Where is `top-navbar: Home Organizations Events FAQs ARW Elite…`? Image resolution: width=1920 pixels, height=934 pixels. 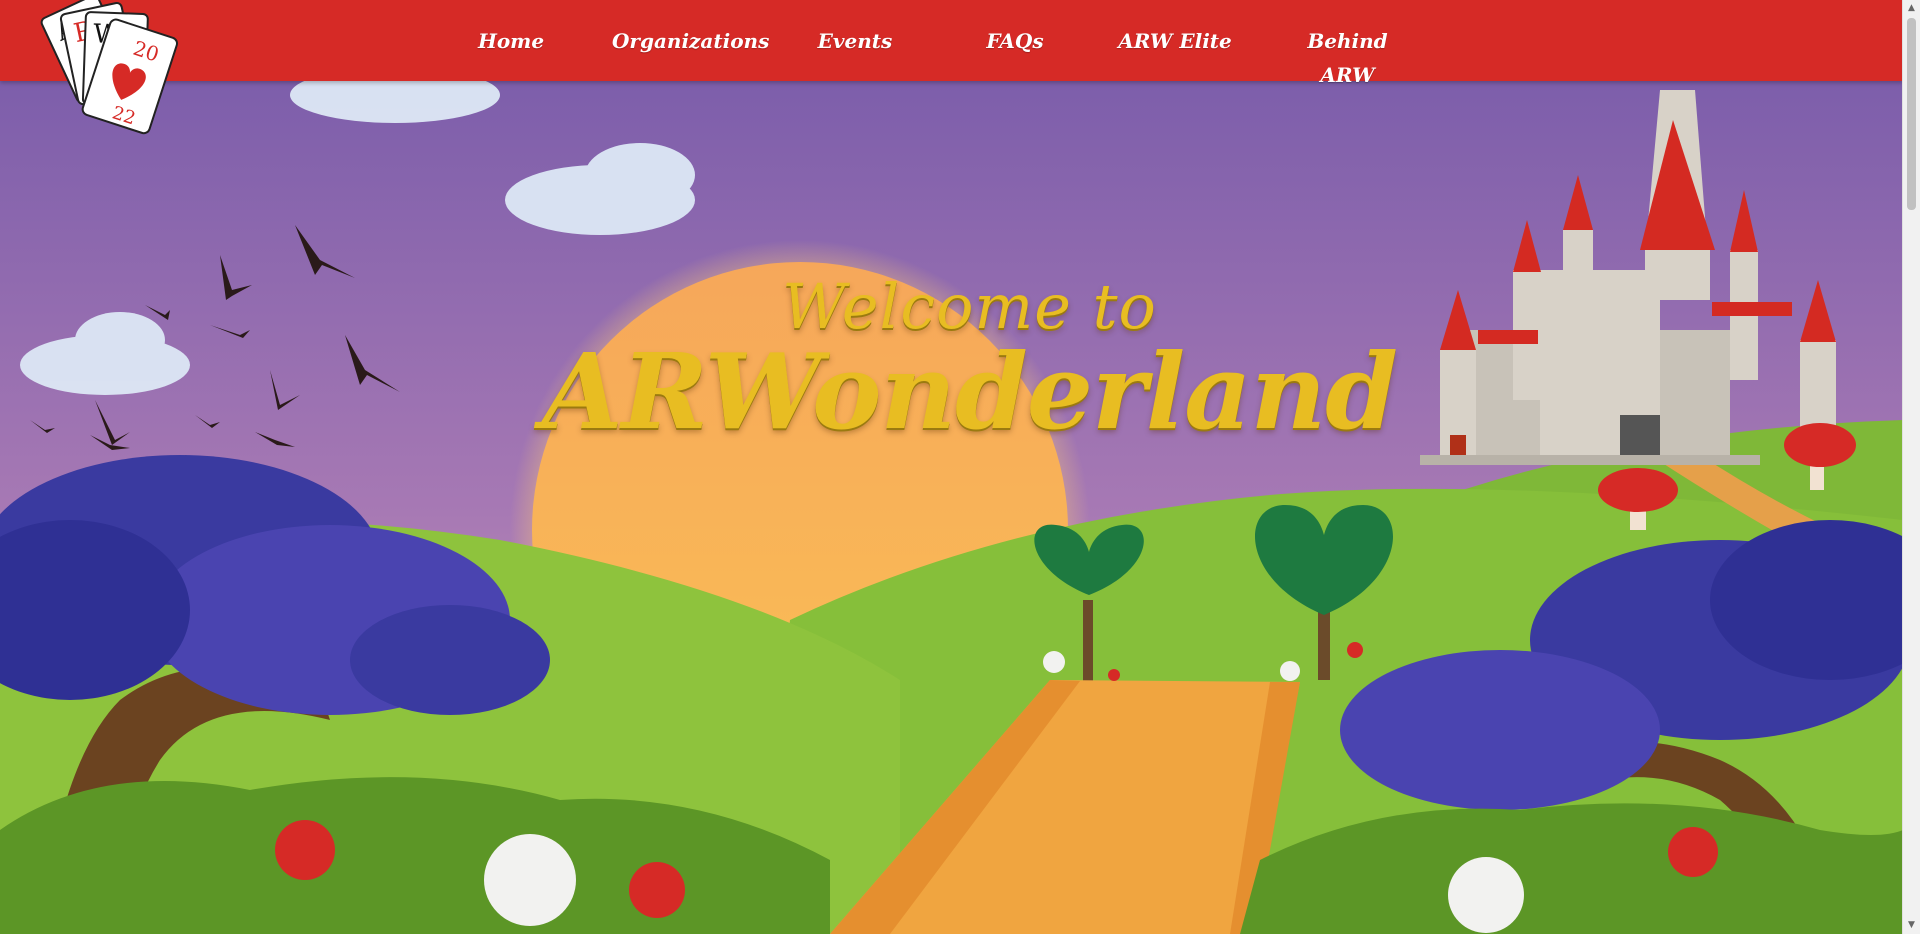 top-navbar: Home Organizations Events FAQs ARW Elite… is located at coordinates (951, 43).